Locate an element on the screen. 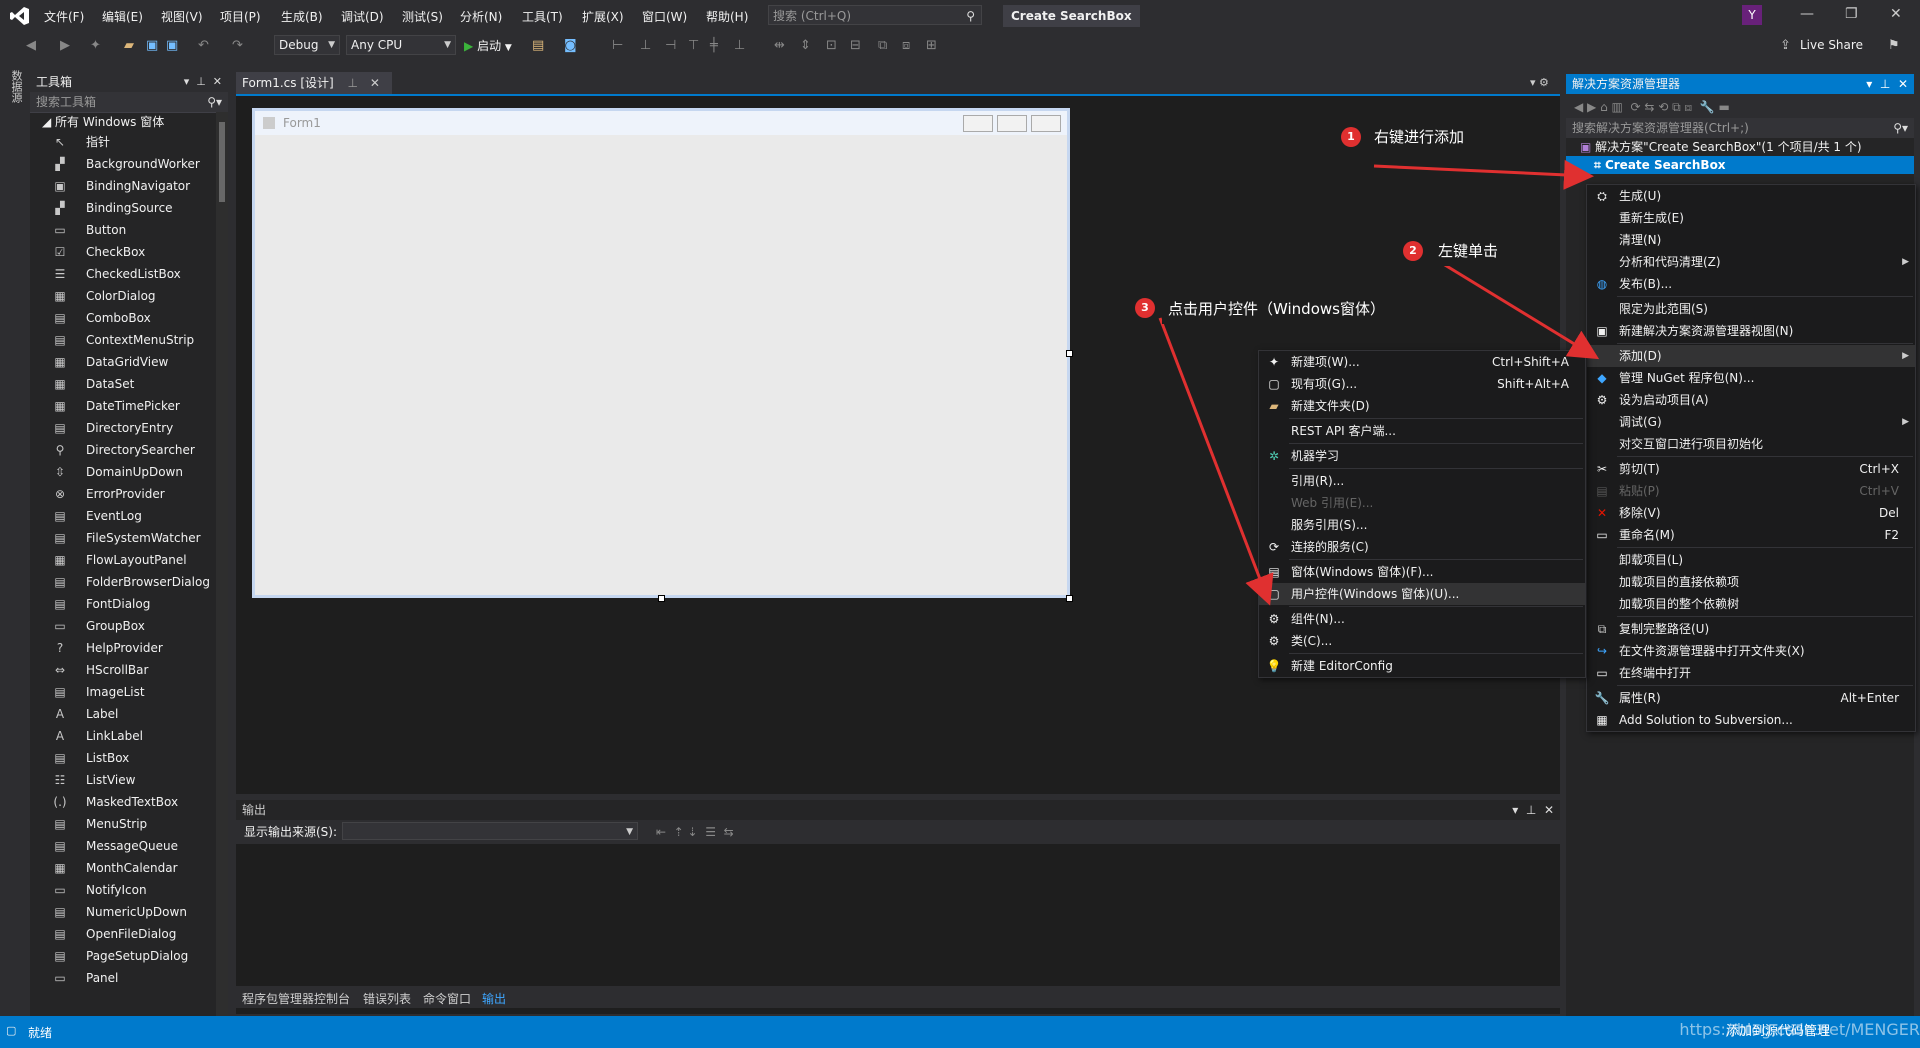 The height and width of the screenshot is (1048, 1920). toolbox-item: ☰ CheckedListBox is located at coordinates (129, 274).